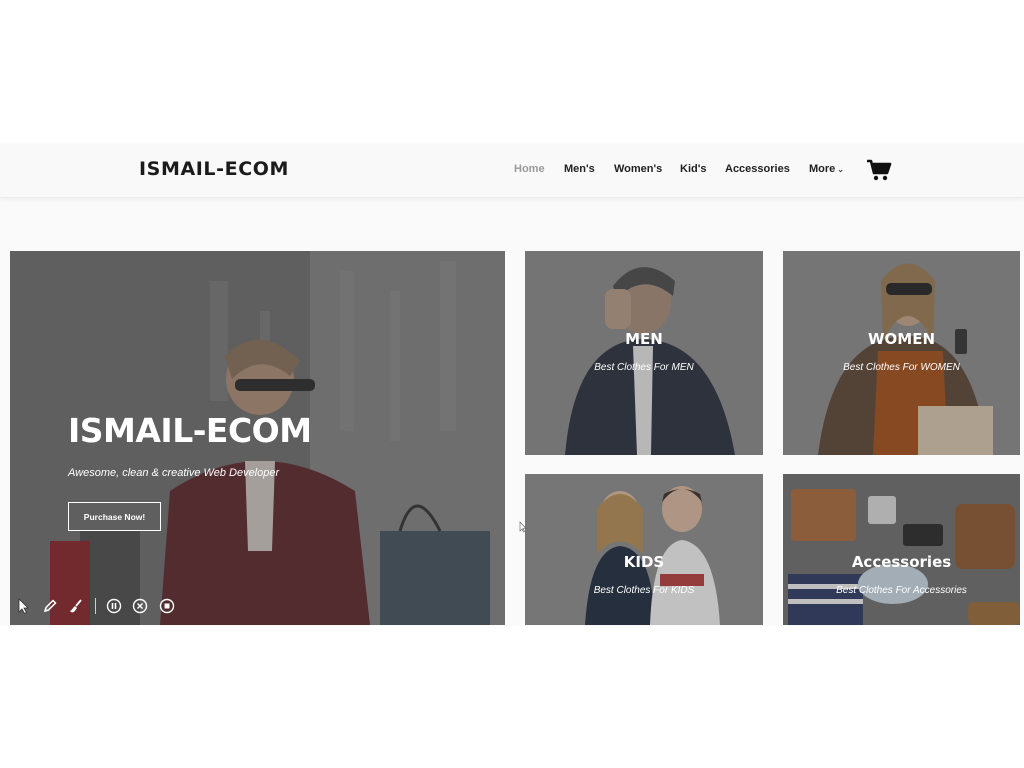 This screenshot has width=1024, height=768. Describe the element at coordinates (190, 430) in the screenshot. I see `hero-title: ISMAIL-ECOM` at that location.